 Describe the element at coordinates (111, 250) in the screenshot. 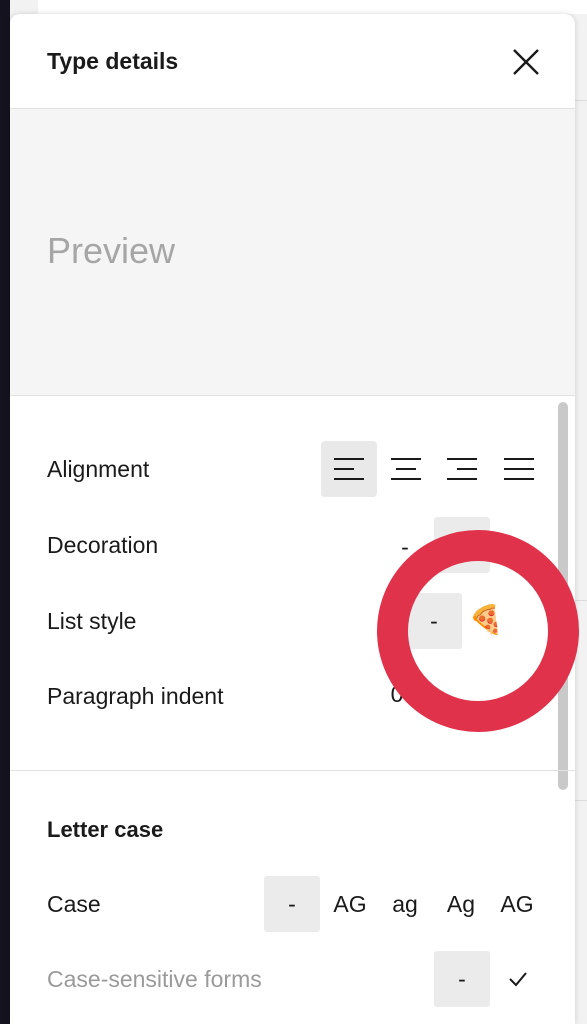

I see `preview-text: Preview` at that location.